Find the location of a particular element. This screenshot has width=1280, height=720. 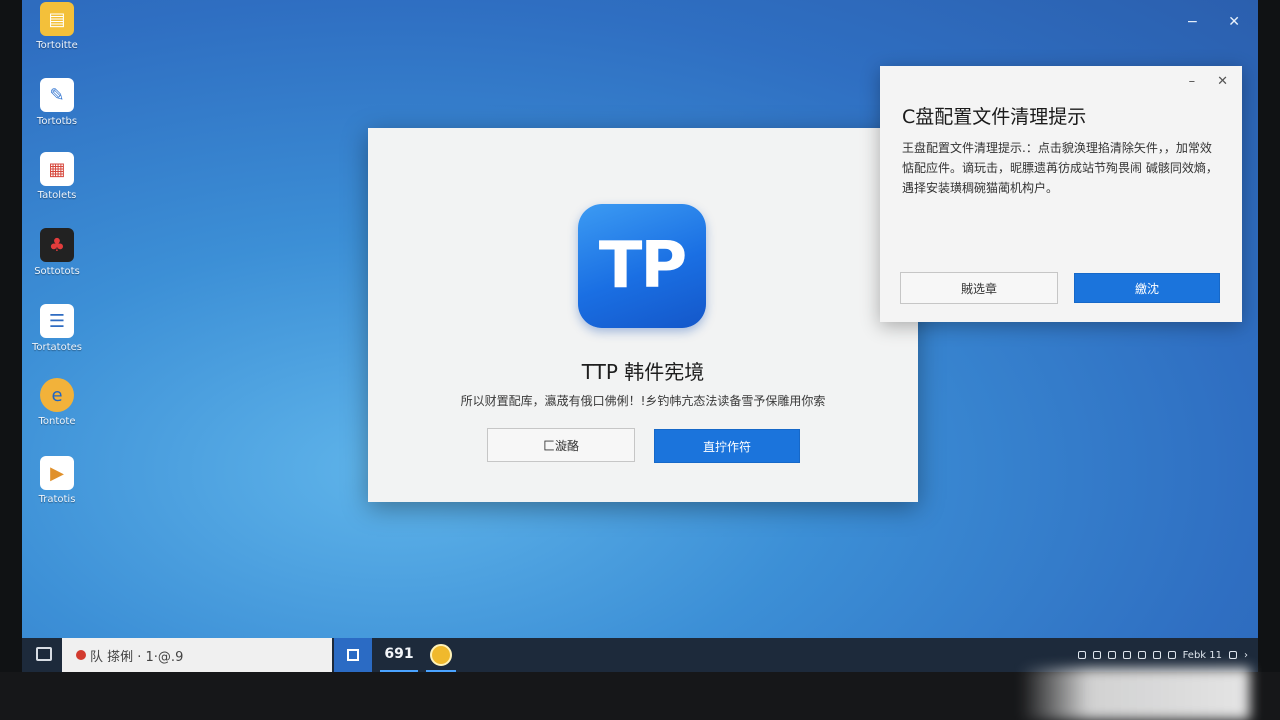

dialog-title: TTP 韩件宪境 is located at coordinates (643, 372).